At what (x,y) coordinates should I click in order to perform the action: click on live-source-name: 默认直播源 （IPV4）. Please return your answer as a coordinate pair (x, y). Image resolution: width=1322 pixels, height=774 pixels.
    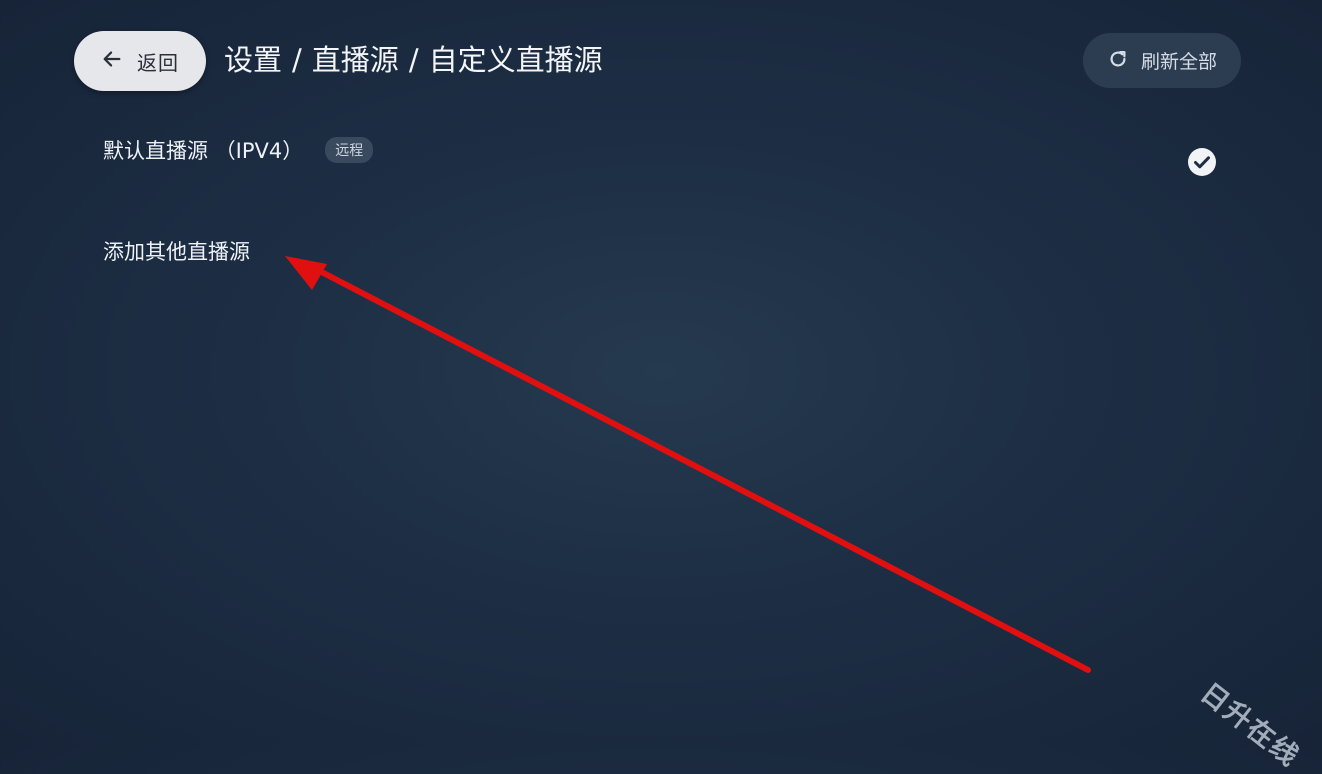
    Looking at the image, I should click on (203, 151).